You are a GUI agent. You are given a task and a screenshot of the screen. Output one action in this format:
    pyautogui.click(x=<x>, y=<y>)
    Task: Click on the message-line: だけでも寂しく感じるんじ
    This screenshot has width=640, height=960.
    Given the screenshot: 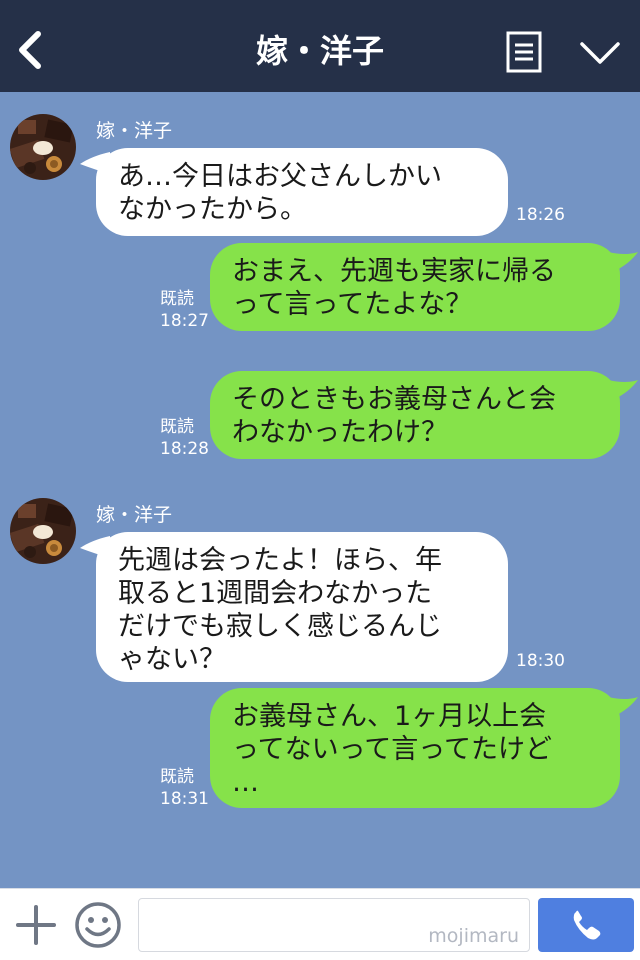 What is the action you would take?
    pyautogui.click(x=280, y=626)
    